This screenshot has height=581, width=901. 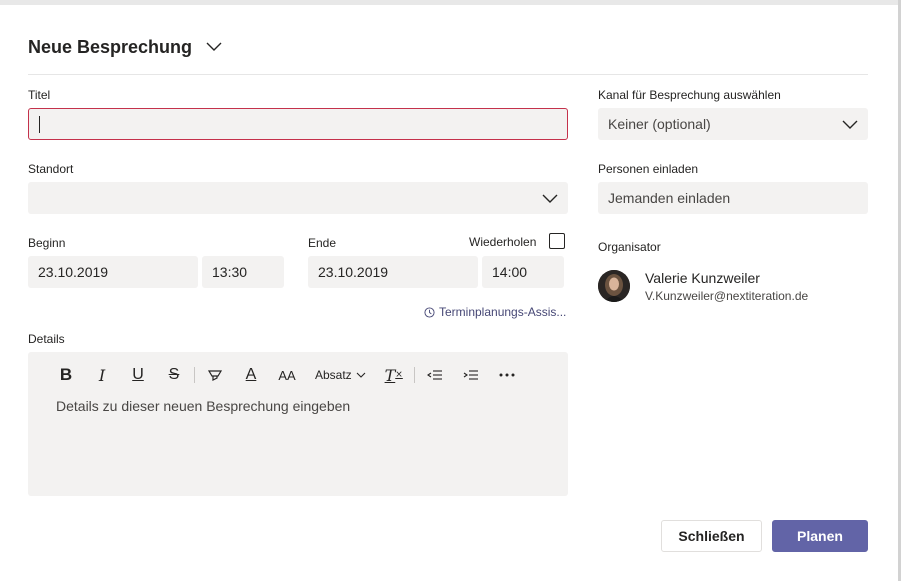 I want to click on paragraph-dropdown: Absatz, so click(x=340, y=375).